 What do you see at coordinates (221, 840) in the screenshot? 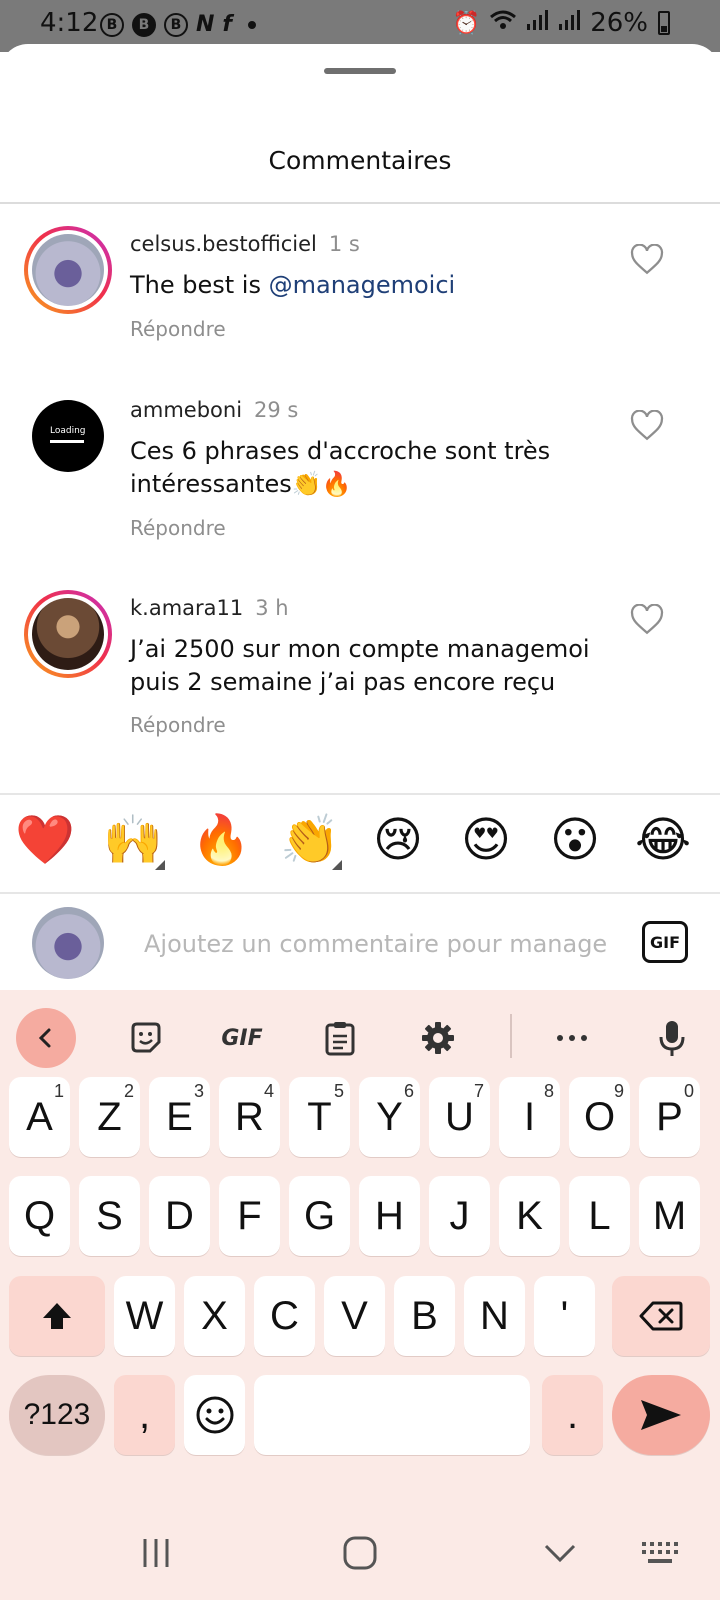
I see `emoji-fire-button: 🔥` at bounding box center [221, 840].